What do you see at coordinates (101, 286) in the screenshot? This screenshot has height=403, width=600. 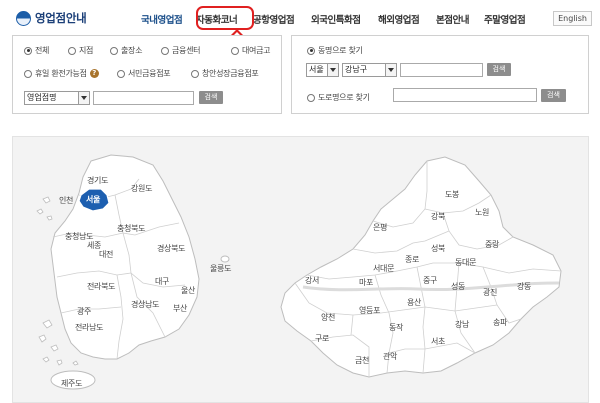 I see `region-jeonbuk: 전라북도` at bounding box center [101, 286].